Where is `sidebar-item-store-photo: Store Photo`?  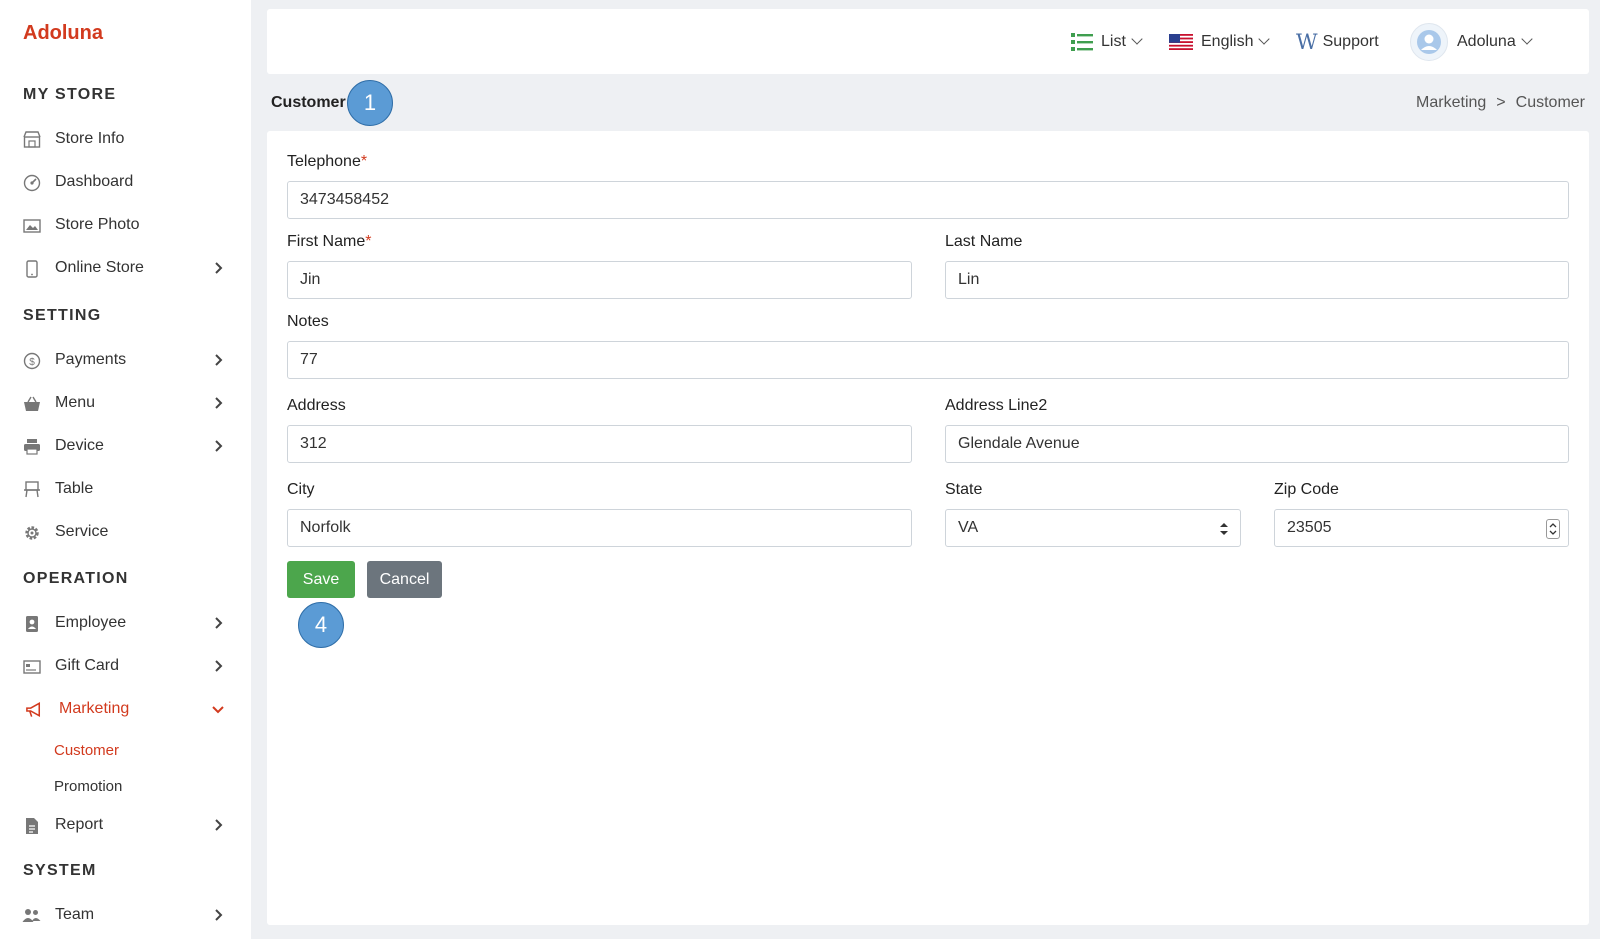
sidebar-item-store-photo: Store Photo is located at coordinates (125, 225).